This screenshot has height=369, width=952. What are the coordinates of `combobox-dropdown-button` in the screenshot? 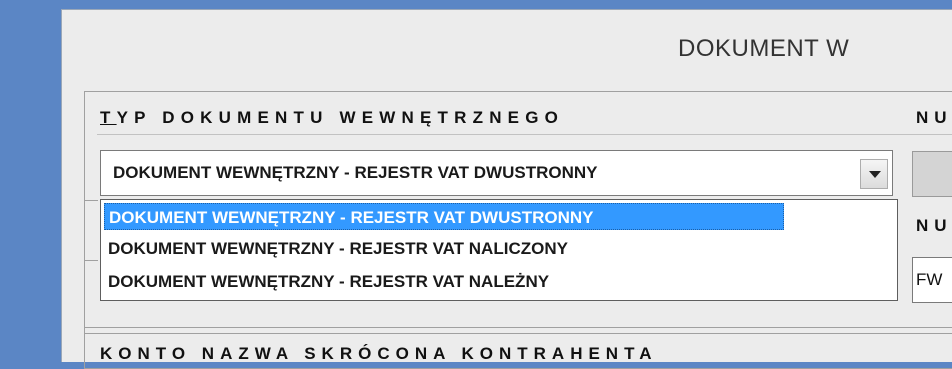 It's located at (874, 174).